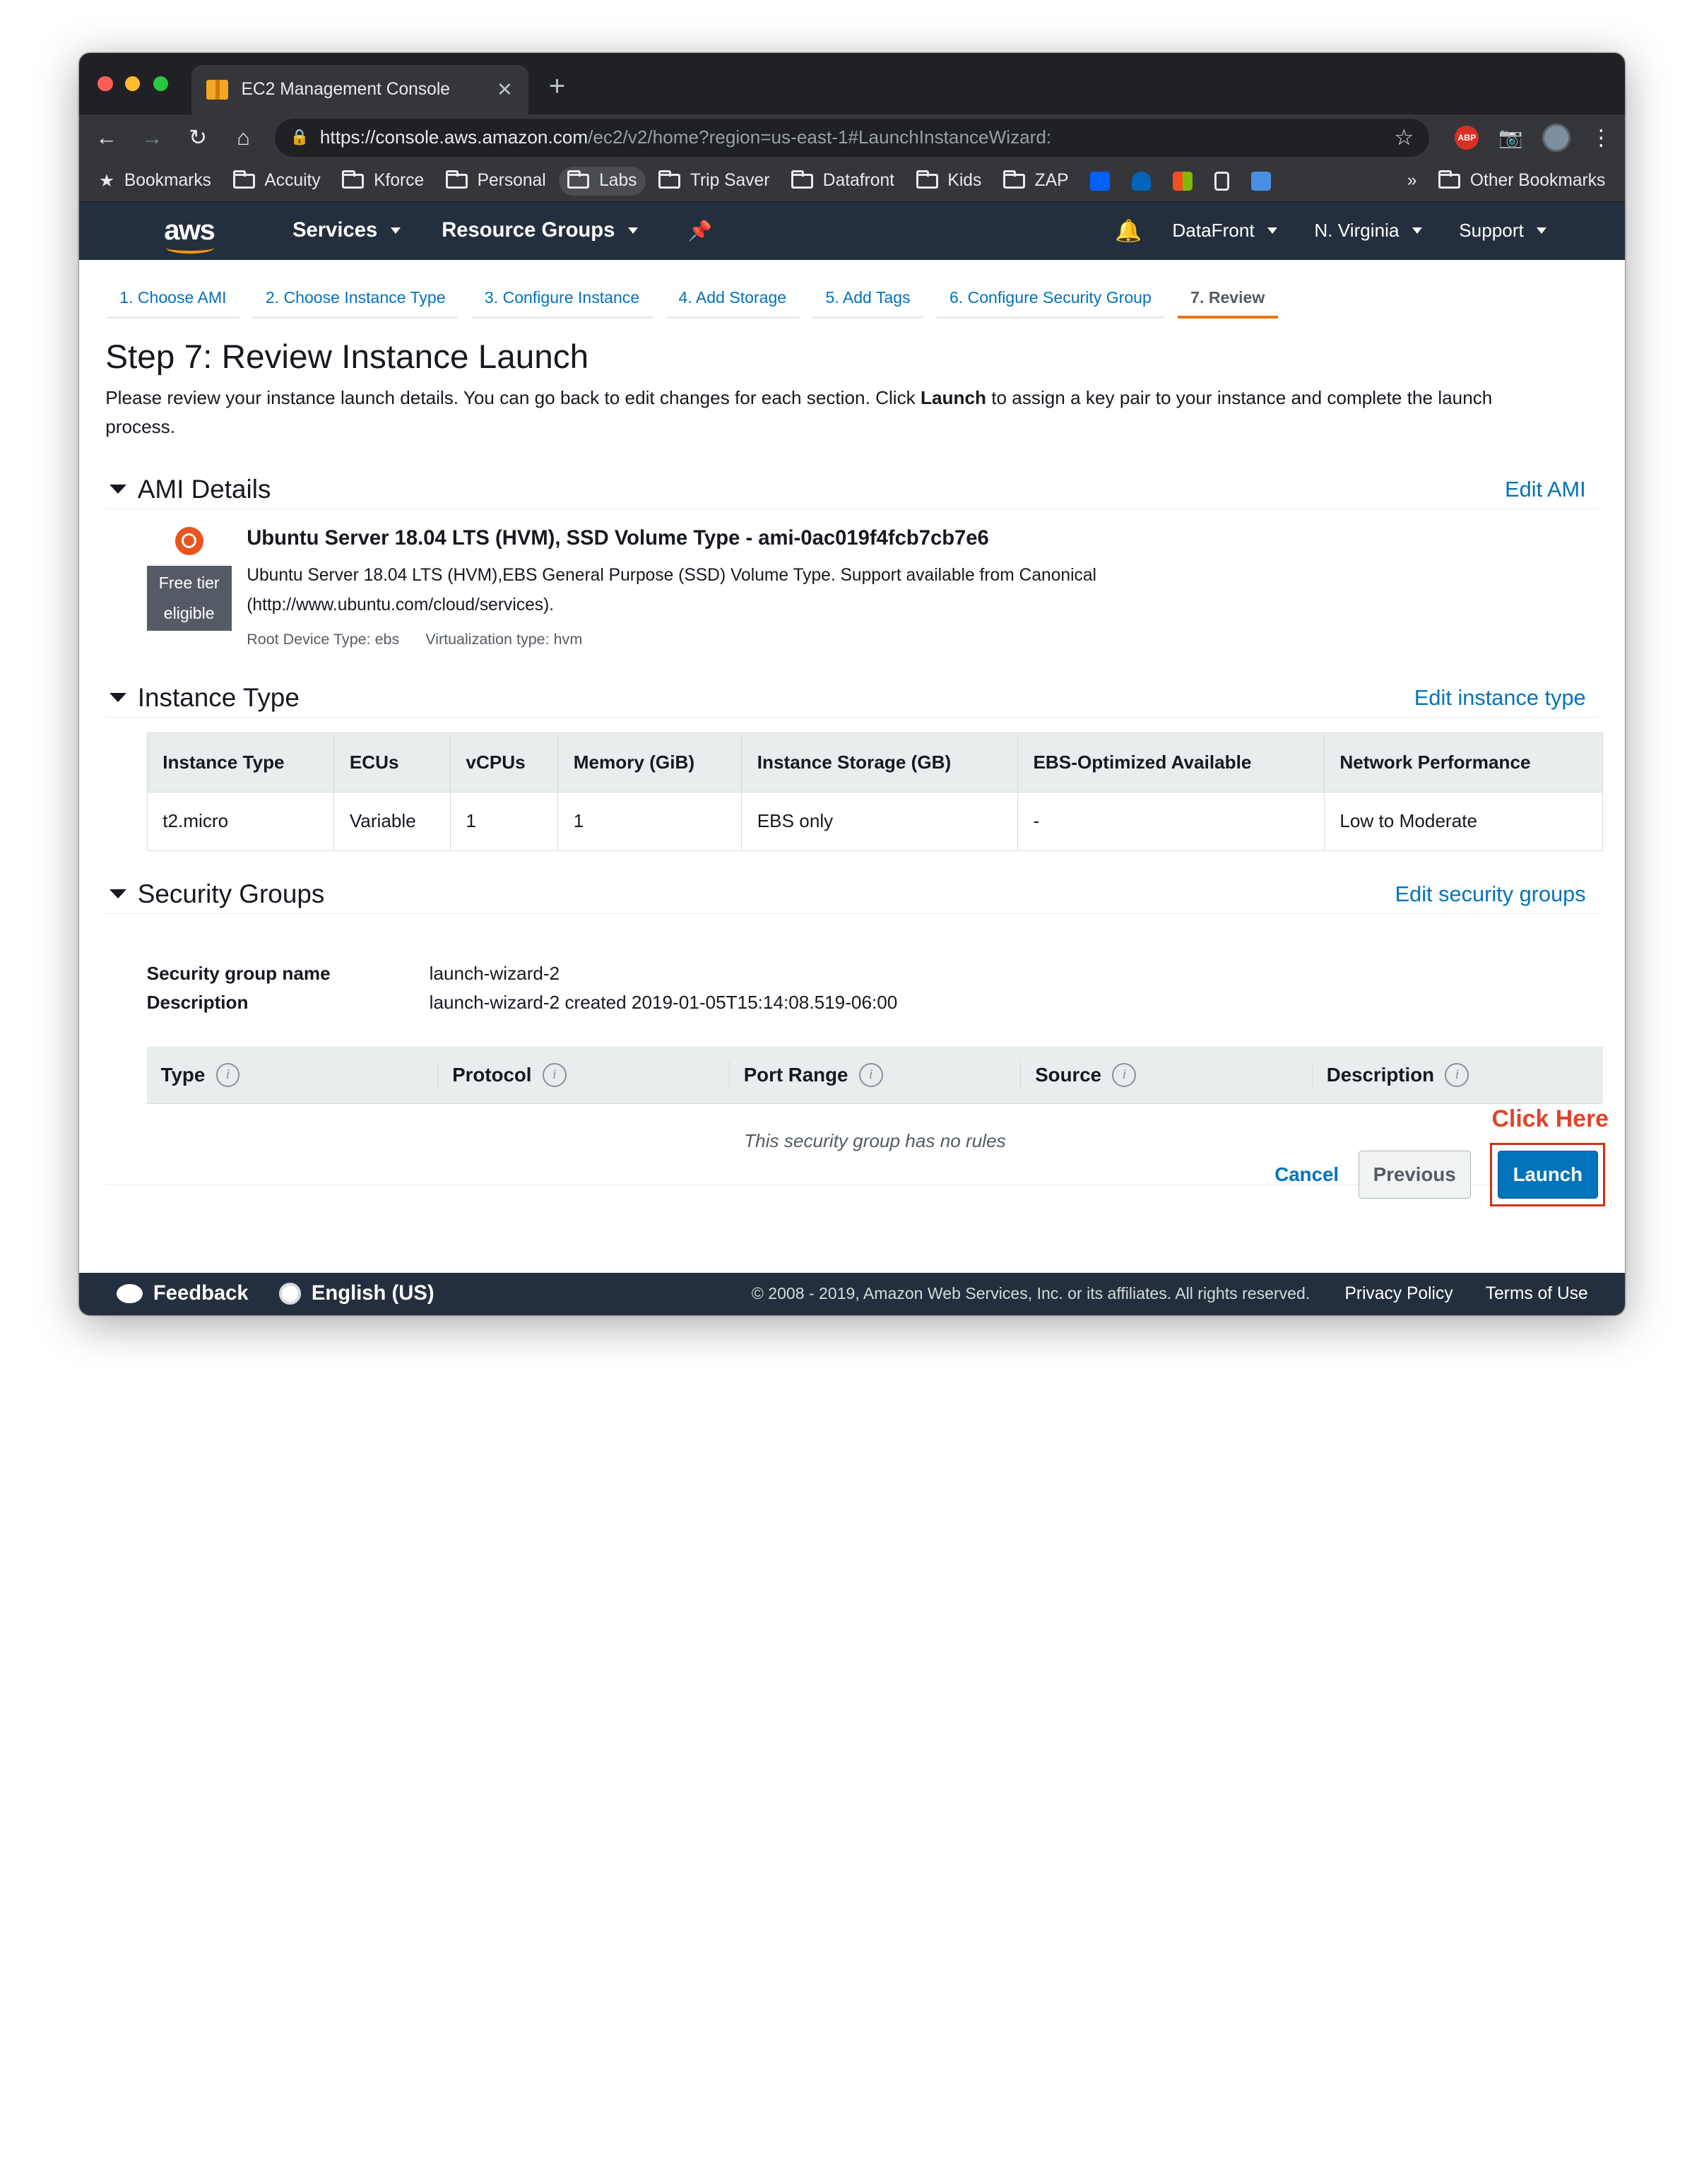  Describe the element at coordinates (776, 698) in the screenshot. I see `section-heading: Instance Type` at that location.